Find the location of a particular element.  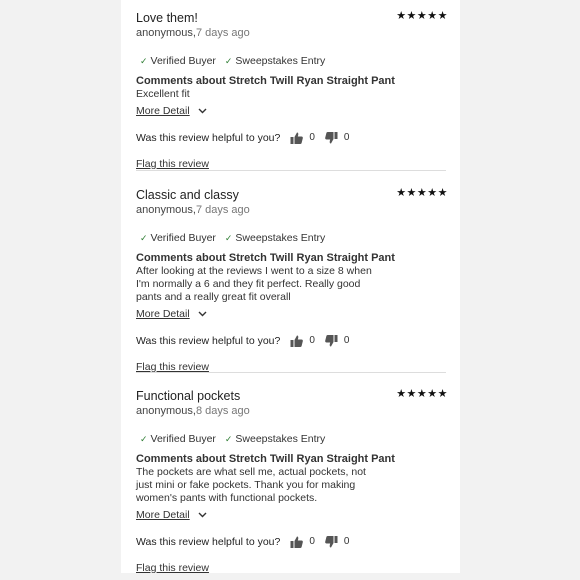

review-date: 8 days ago is located at coordinates (222, 411).